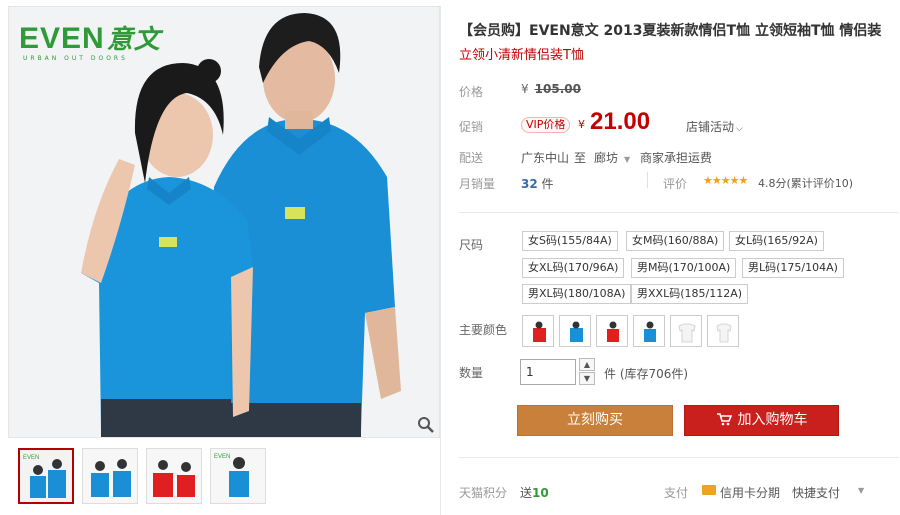  Describe the element at coordinates (538, 331) in the screenshot. I see `color-swatch-red` at that location.